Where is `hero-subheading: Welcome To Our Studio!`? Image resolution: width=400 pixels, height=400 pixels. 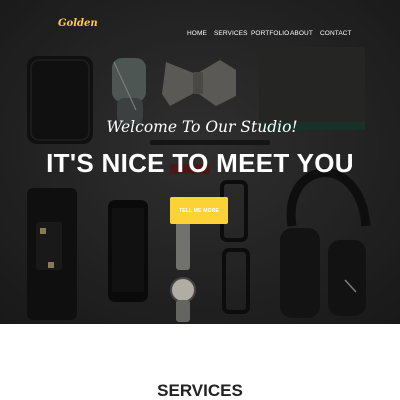
hero-subheading: Welcome To Our Studio! is located at coordinates (202, 127).